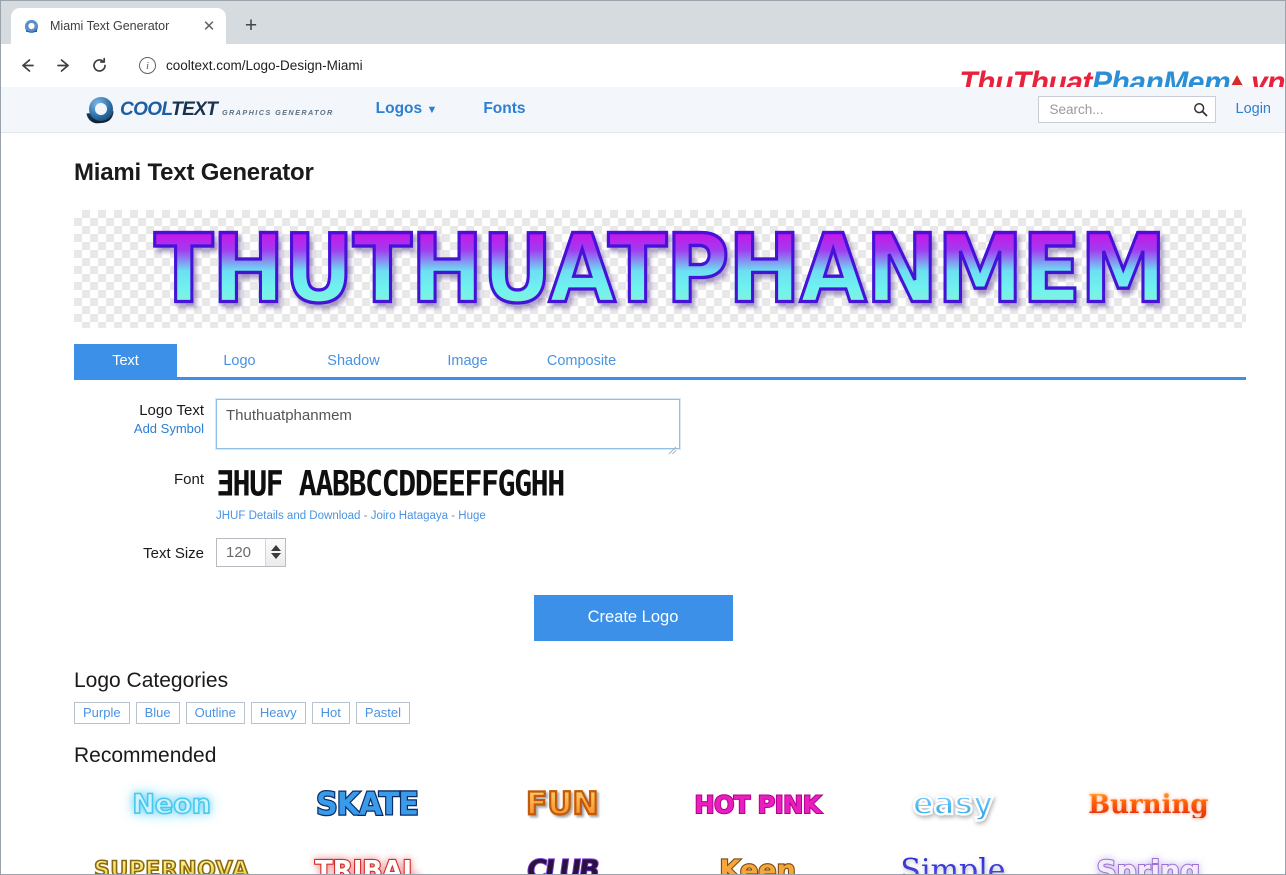 The width and height of the screenshot is (1286, 875). What do you see at coordinates (1149, 863) in the screenshot?
I see `recommended-label: Spring` at bounding box center [1149, 863].